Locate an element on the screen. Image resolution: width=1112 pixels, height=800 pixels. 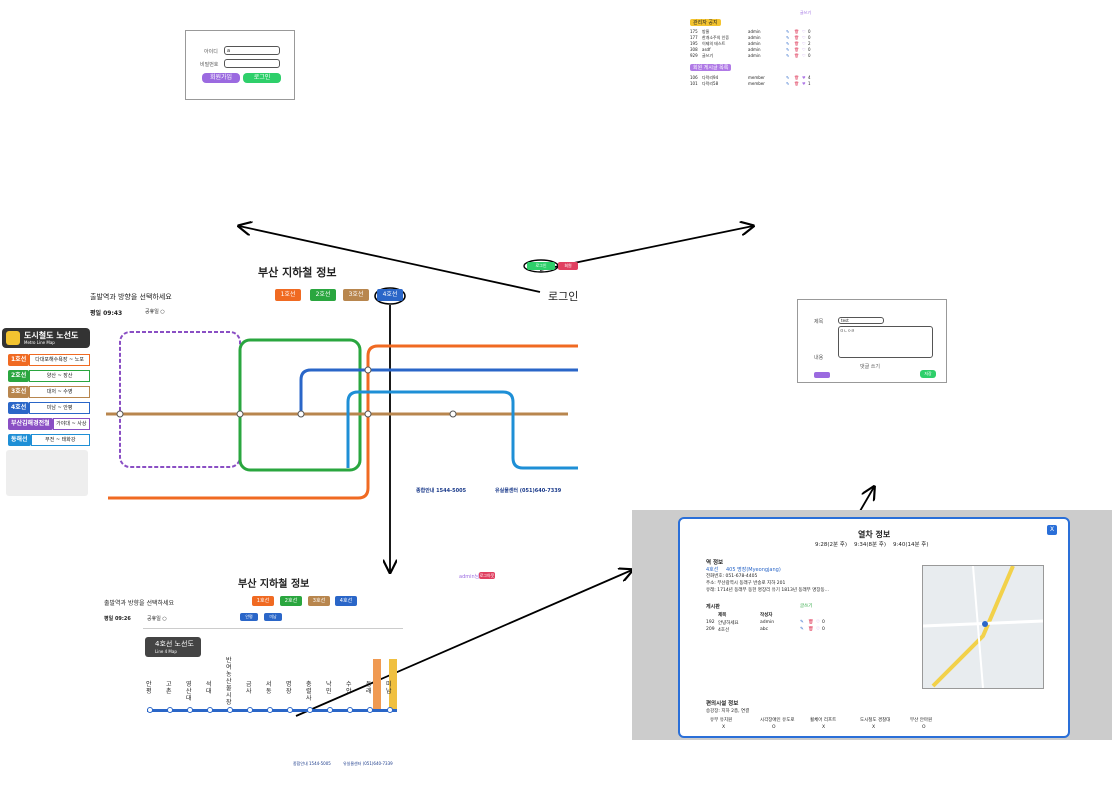
line3-button: 3호선 is located at coordinates (356, 295).